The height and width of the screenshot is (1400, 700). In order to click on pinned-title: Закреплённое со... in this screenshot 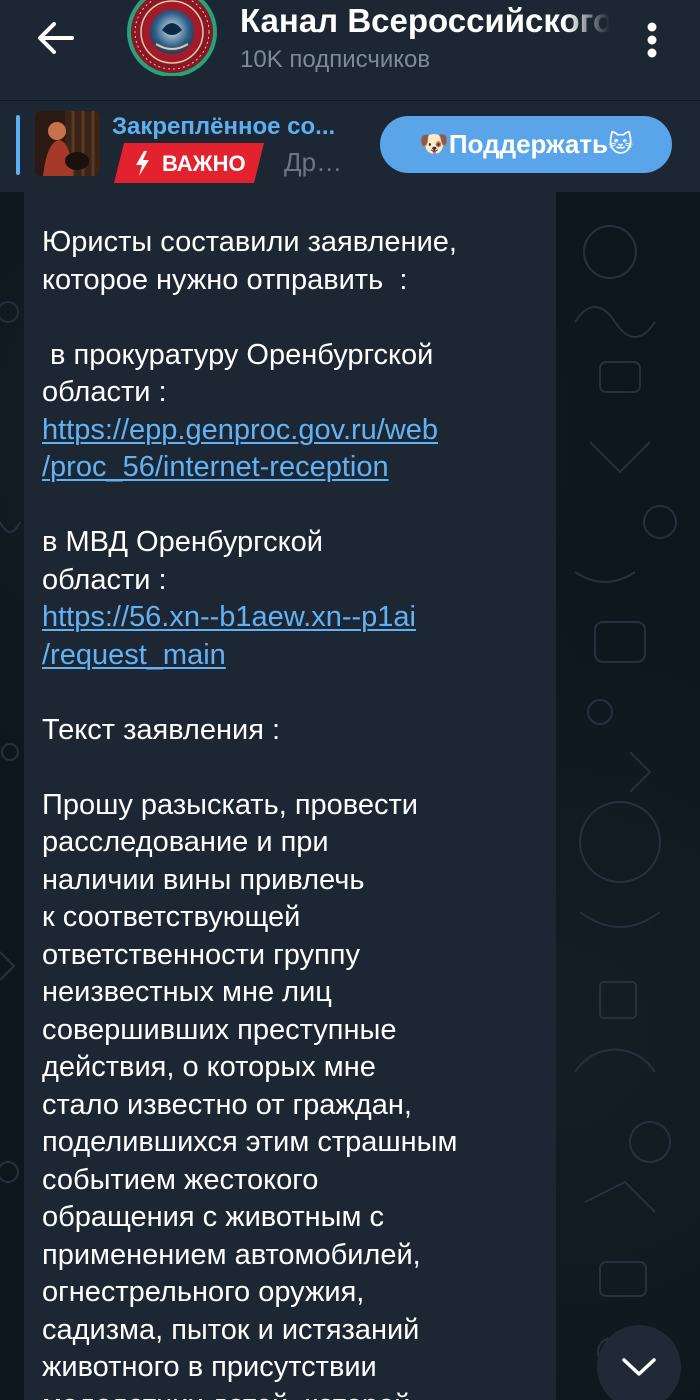, I will do `click(224, 126)`.